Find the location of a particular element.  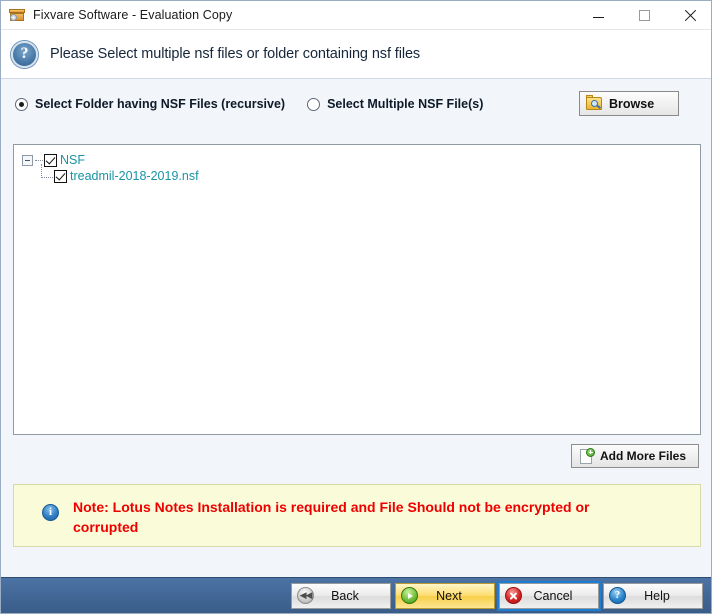

info-icon: i is located at coordinates (50, 512).